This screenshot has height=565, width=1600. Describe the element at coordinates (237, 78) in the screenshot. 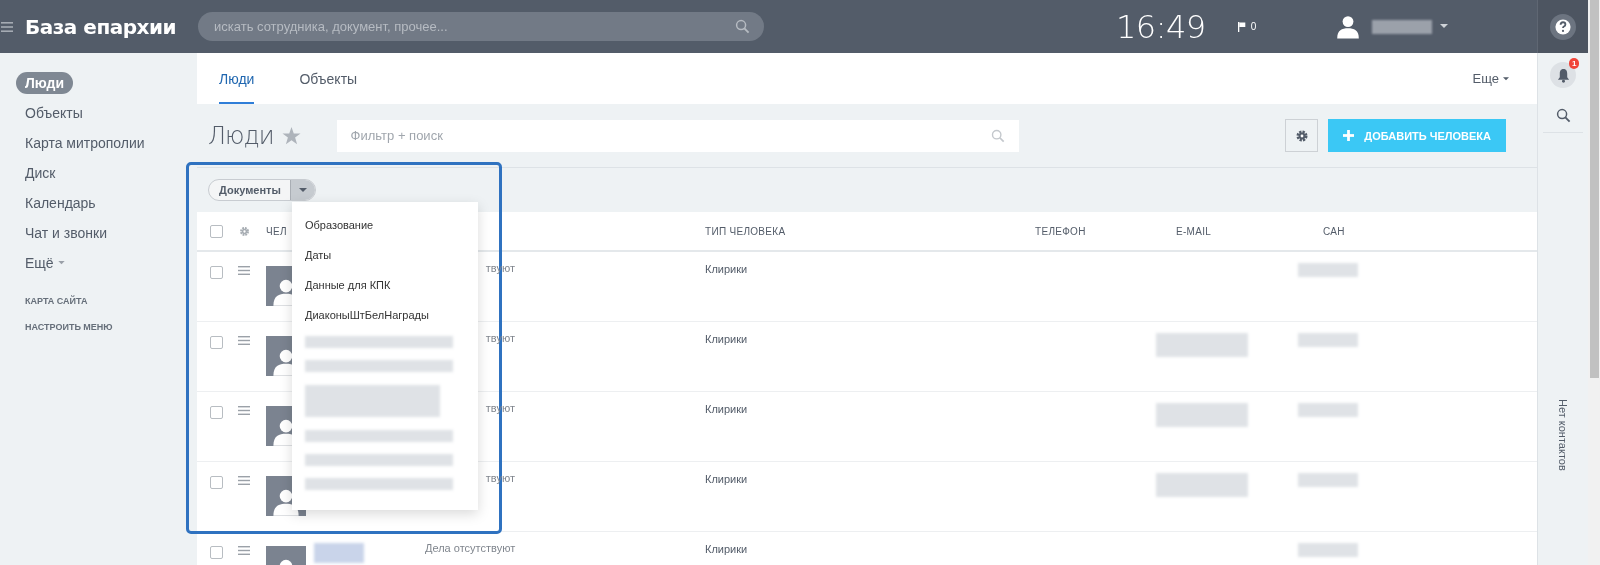

I see `tab: Люди` at that location.